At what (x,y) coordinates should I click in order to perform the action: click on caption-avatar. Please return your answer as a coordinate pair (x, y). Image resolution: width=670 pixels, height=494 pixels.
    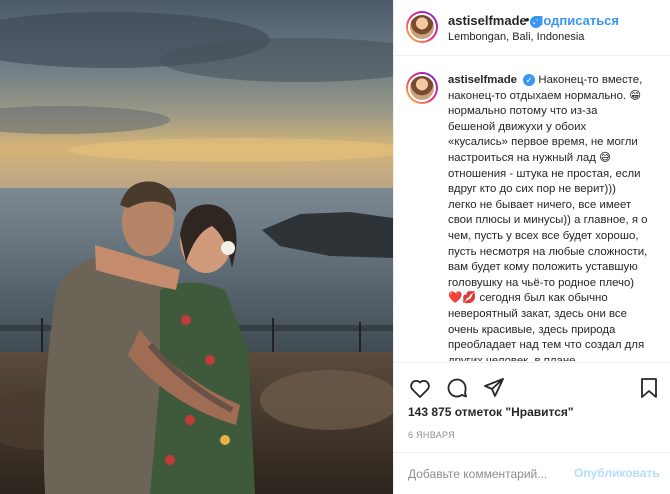
    Looking at the image, I should click on (422, 88).